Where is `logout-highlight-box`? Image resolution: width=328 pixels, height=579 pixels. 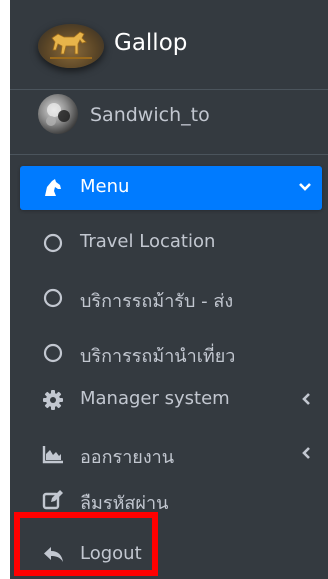 logout-highlight-box is located at coordinates (86, 544).